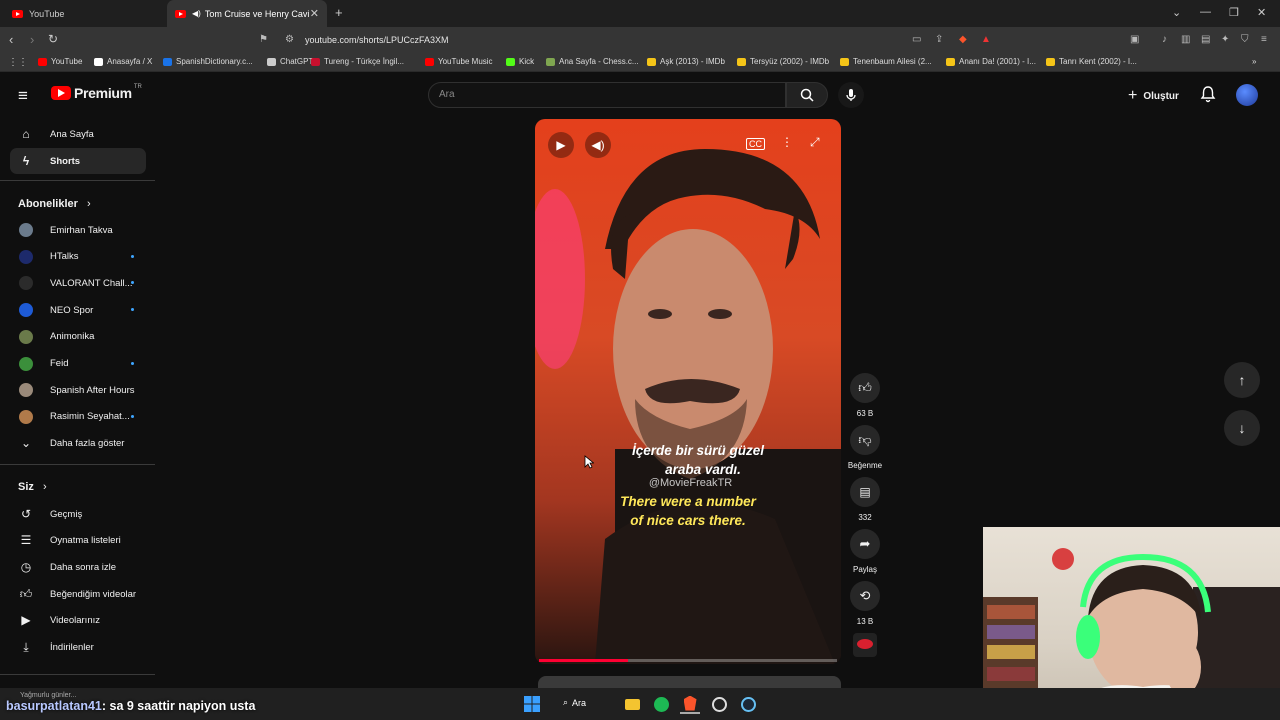  What do you see at coordinates (690, 704) in the screenshot?
I see `brave-browser-icon` at bounding box center [690, 704].